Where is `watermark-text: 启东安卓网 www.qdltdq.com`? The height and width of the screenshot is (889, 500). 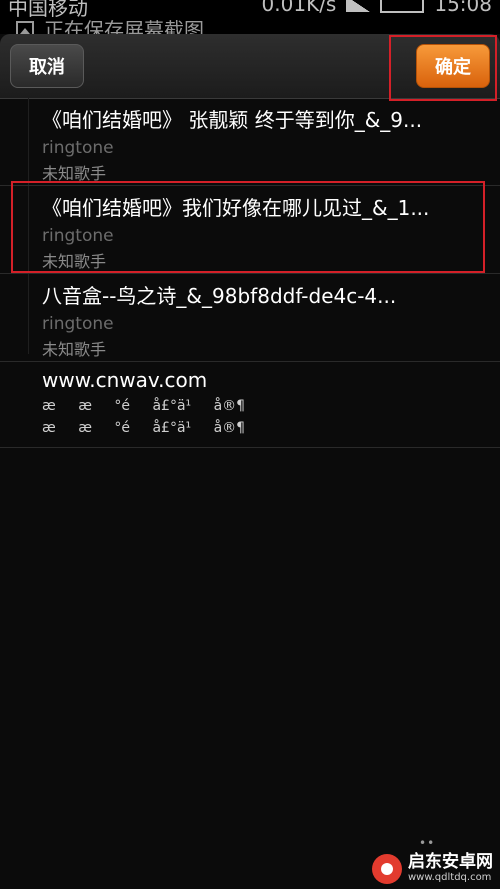 watermark-text: 启东安卓网 www.qdltdq.com is located at coordinates (450, 868).